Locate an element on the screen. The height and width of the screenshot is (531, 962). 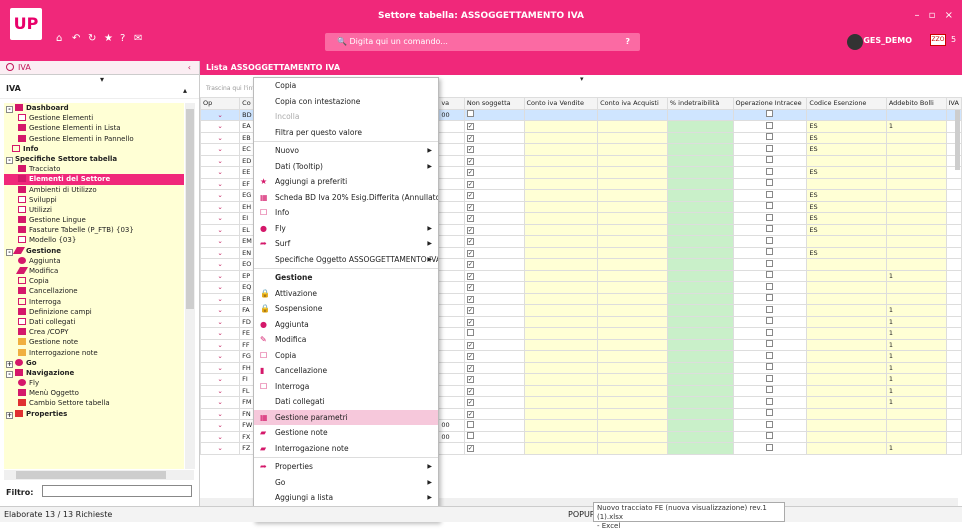
tree-node: Dati collegati is located at coordinates (94, 322).